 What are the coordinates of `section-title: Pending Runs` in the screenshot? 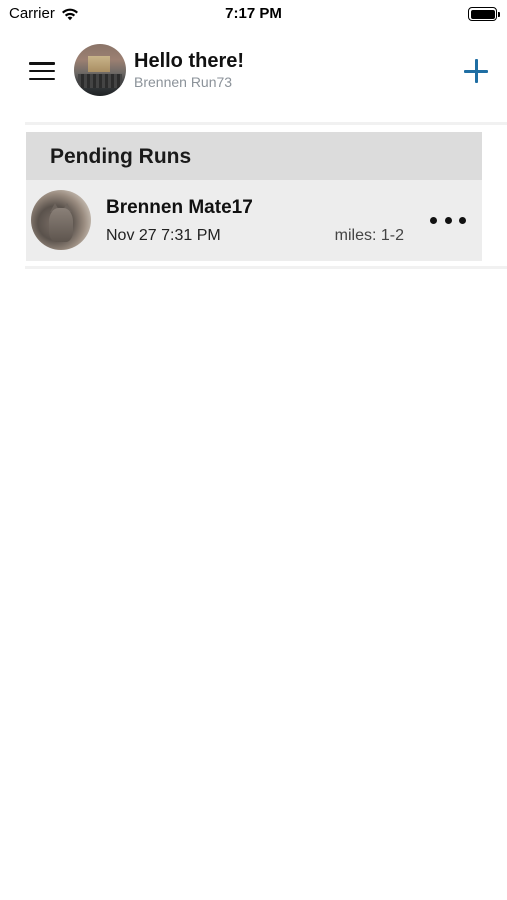 It's located at (121, 156).